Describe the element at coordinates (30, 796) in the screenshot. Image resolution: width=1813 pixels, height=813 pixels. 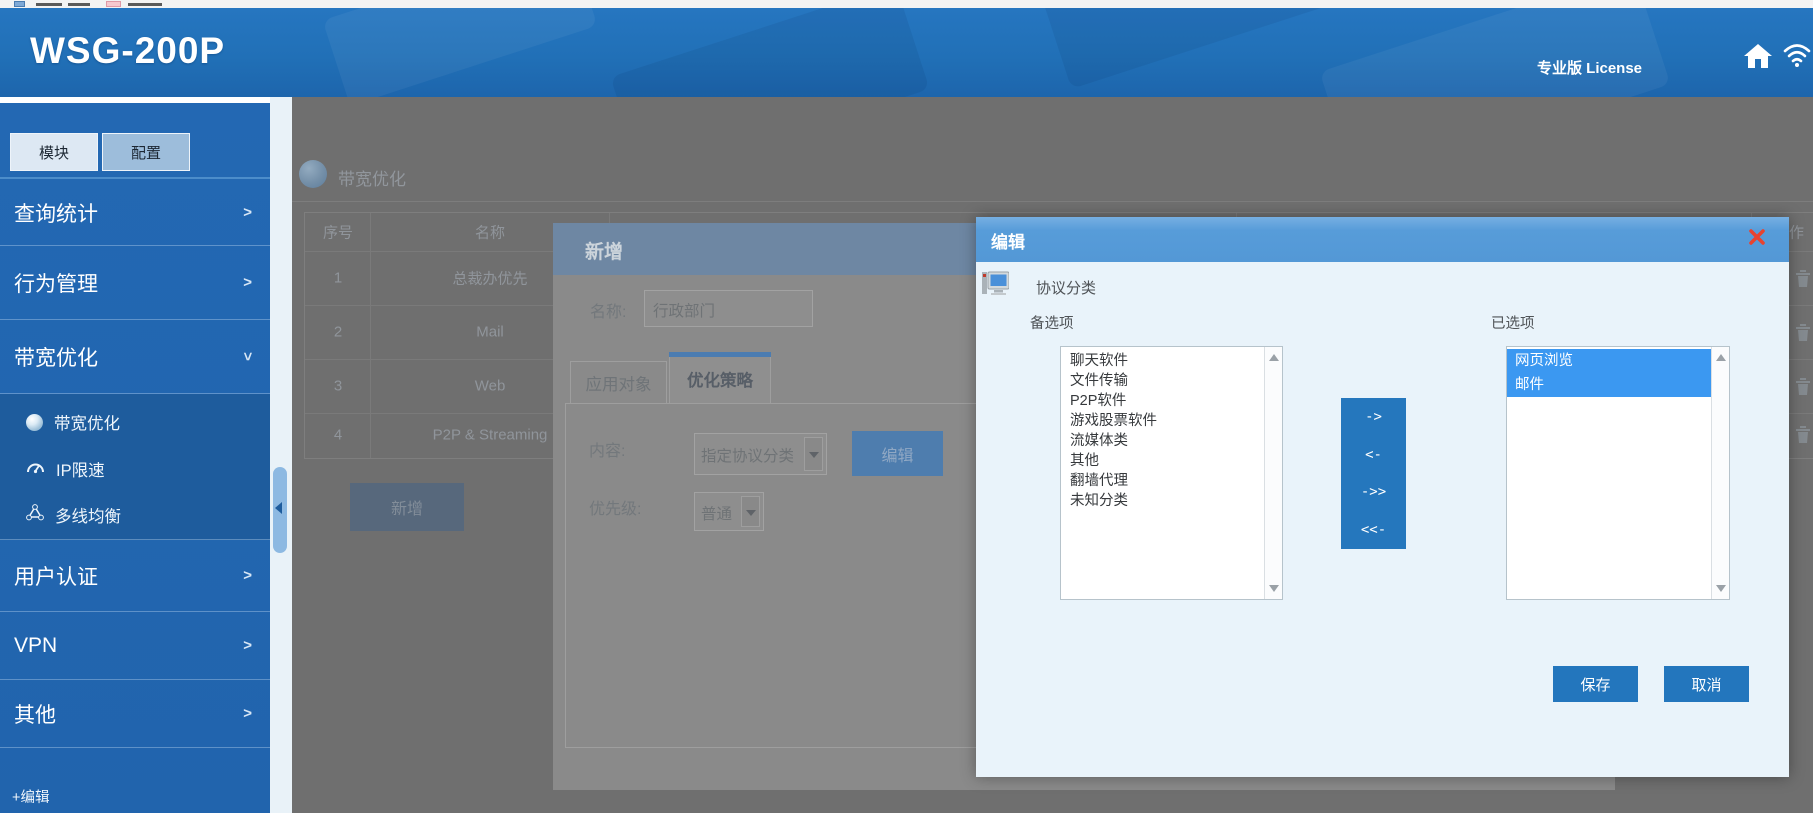
I see `sidebar-edit-link: +编辑` at that location.